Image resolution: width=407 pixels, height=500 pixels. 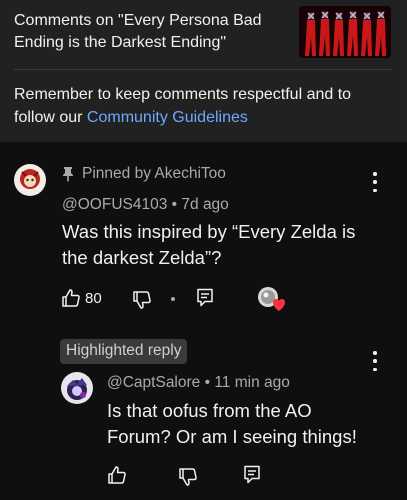 What do you see at coordinates (81, 298) in the screenshot?
I see `like-button: 80` at bounding box center [81, 298].